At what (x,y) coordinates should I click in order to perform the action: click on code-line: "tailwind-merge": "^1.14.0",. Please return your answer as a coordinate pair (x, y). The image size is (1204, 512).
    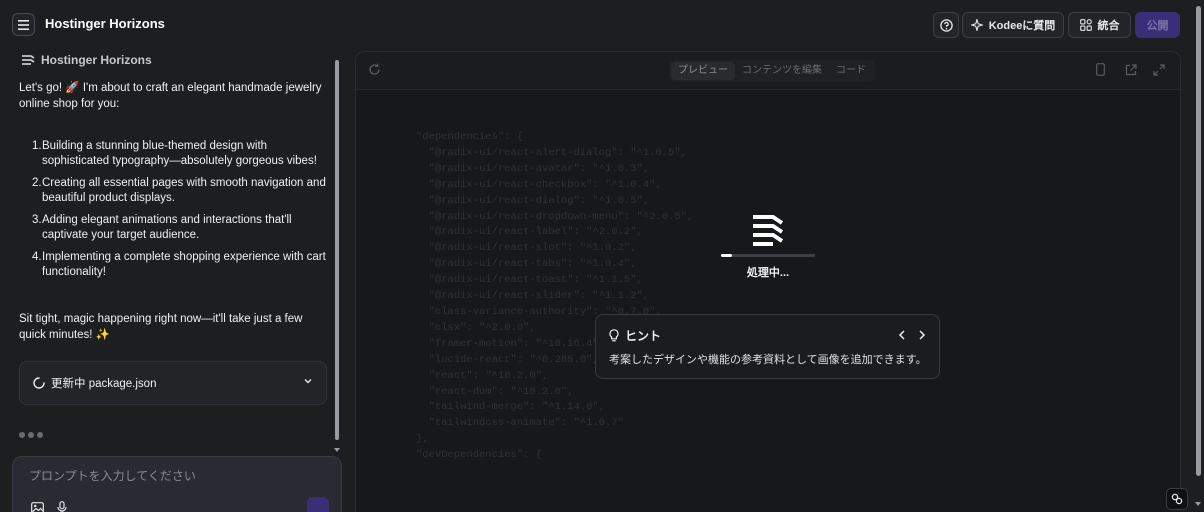
    Looking at the image, I should click on (511, 407).